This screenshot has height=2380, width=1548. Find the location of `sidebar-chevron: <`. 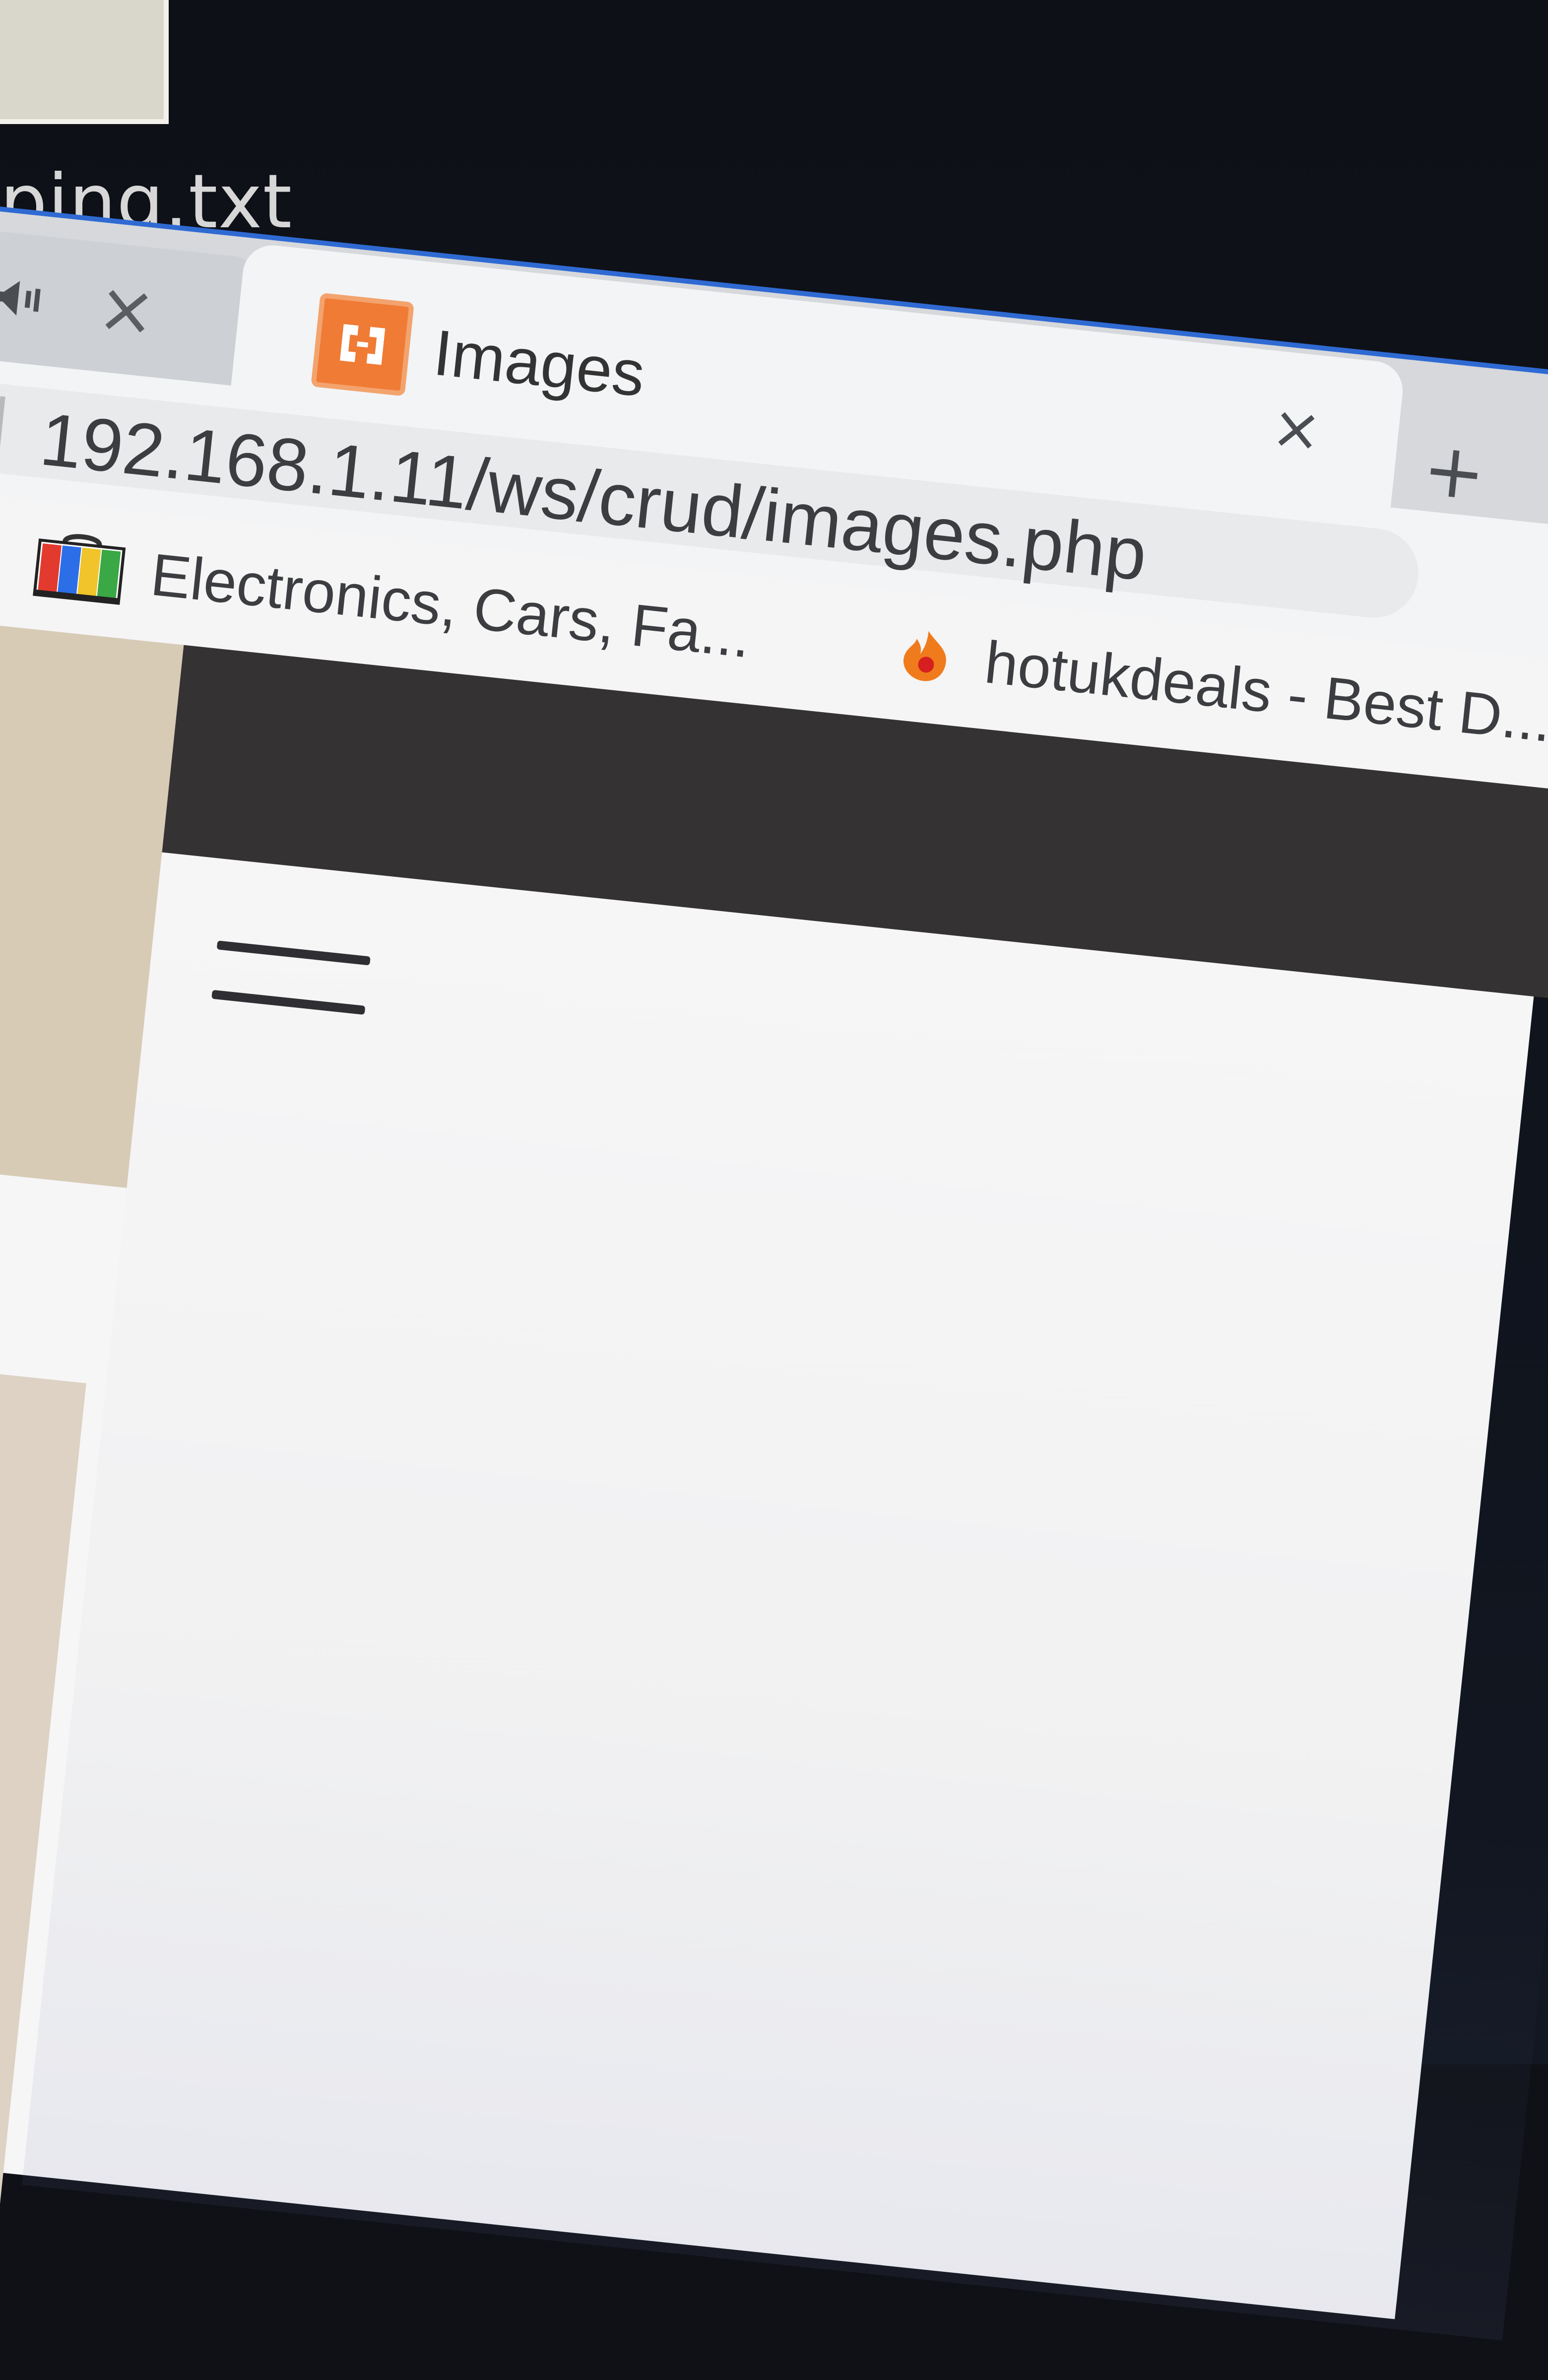

sidebar-chevron: < is located at coordinates (5, 760).